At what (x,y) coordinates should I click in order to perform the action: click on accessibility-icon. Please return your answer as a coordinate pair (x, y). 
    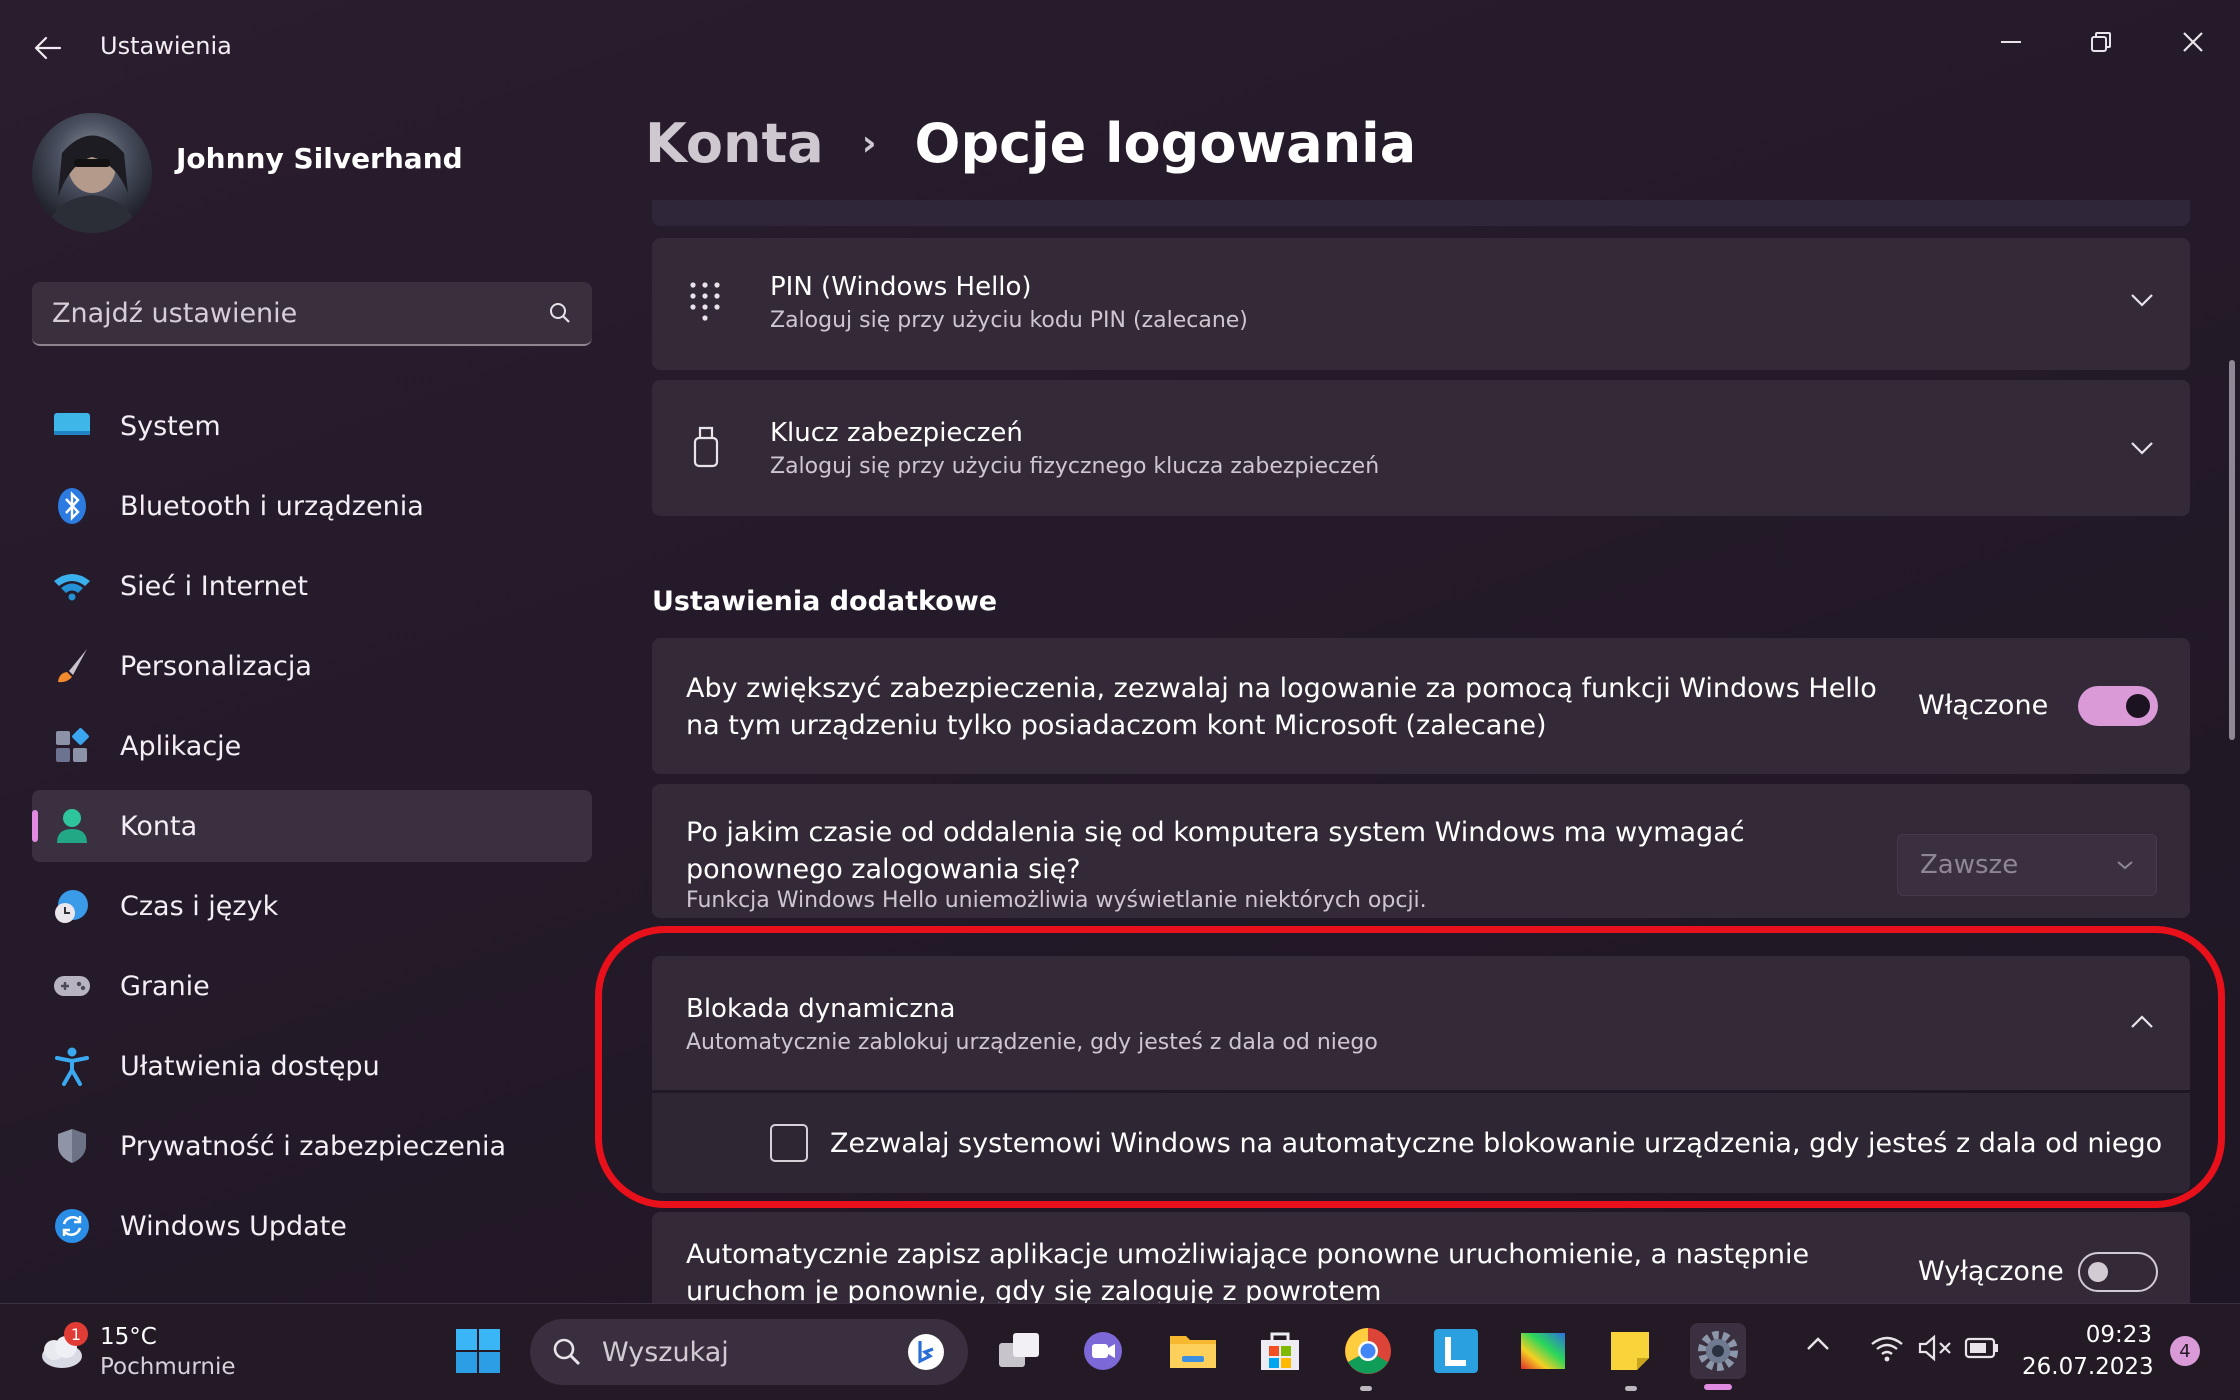
    Looking at the image, I should click on (72, 1066).